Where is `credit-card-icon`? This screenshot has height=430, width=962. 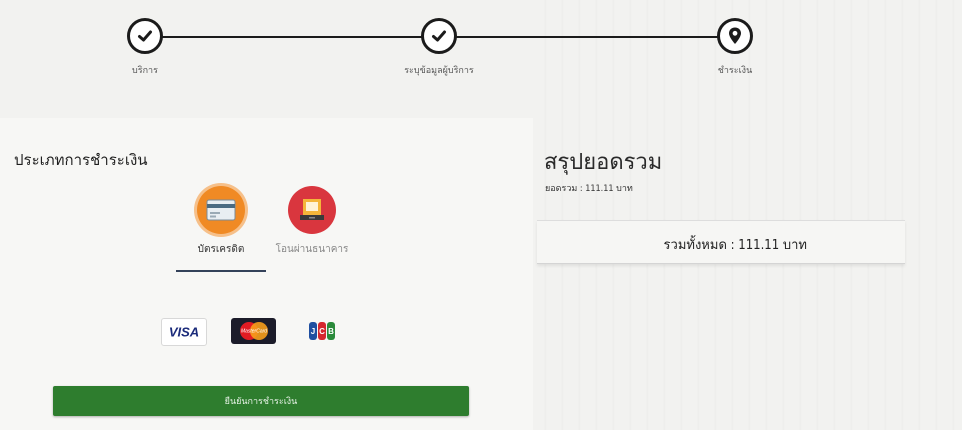 credit-card-icon is located at coordinates (221, 210).